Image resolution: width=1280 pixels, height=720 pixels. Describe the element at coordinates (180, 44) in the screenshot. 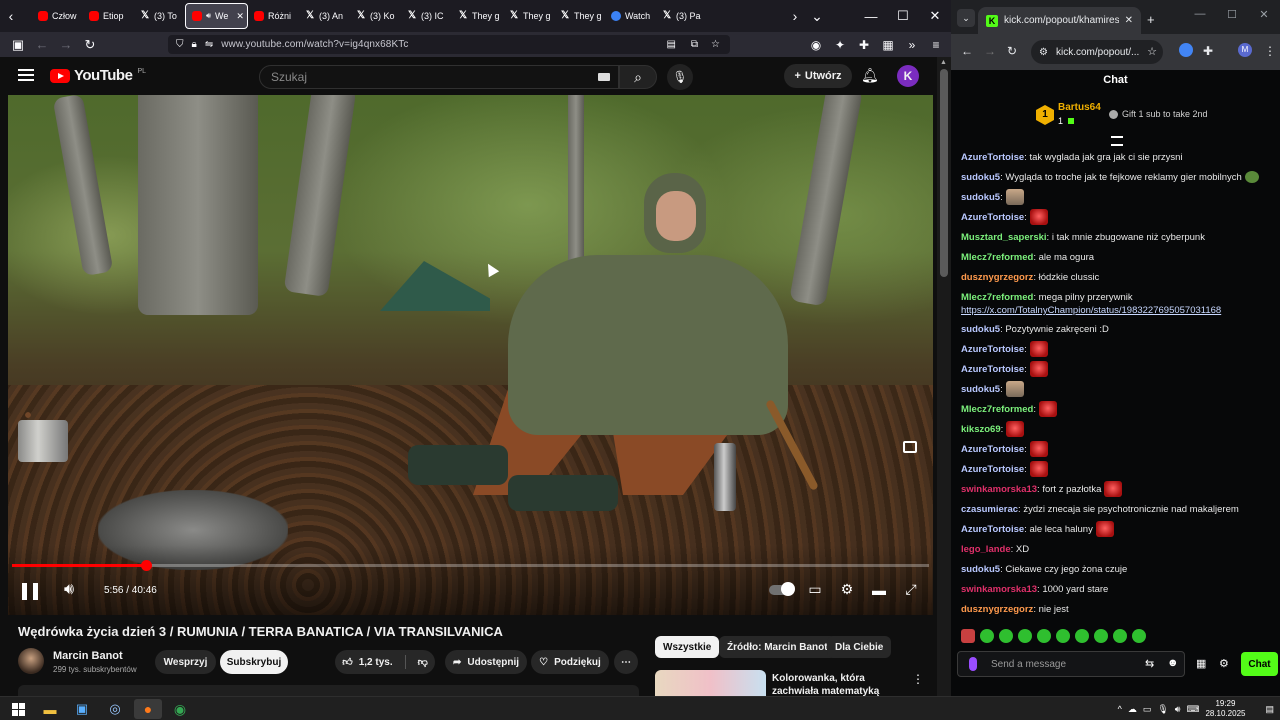

I see `shield-icon: ⛉` at that location.